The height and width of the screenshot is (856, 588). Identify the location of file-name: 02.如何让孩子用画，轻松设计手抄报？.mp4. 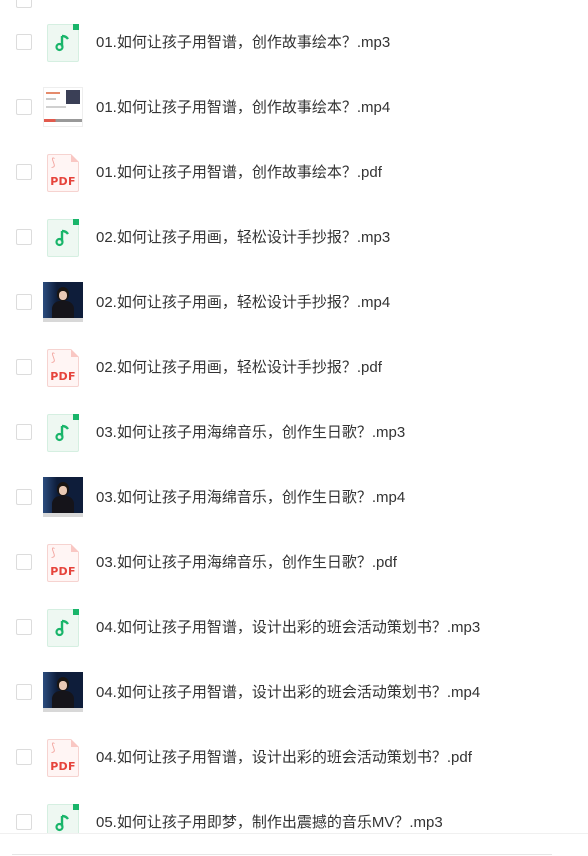
(243, 303).